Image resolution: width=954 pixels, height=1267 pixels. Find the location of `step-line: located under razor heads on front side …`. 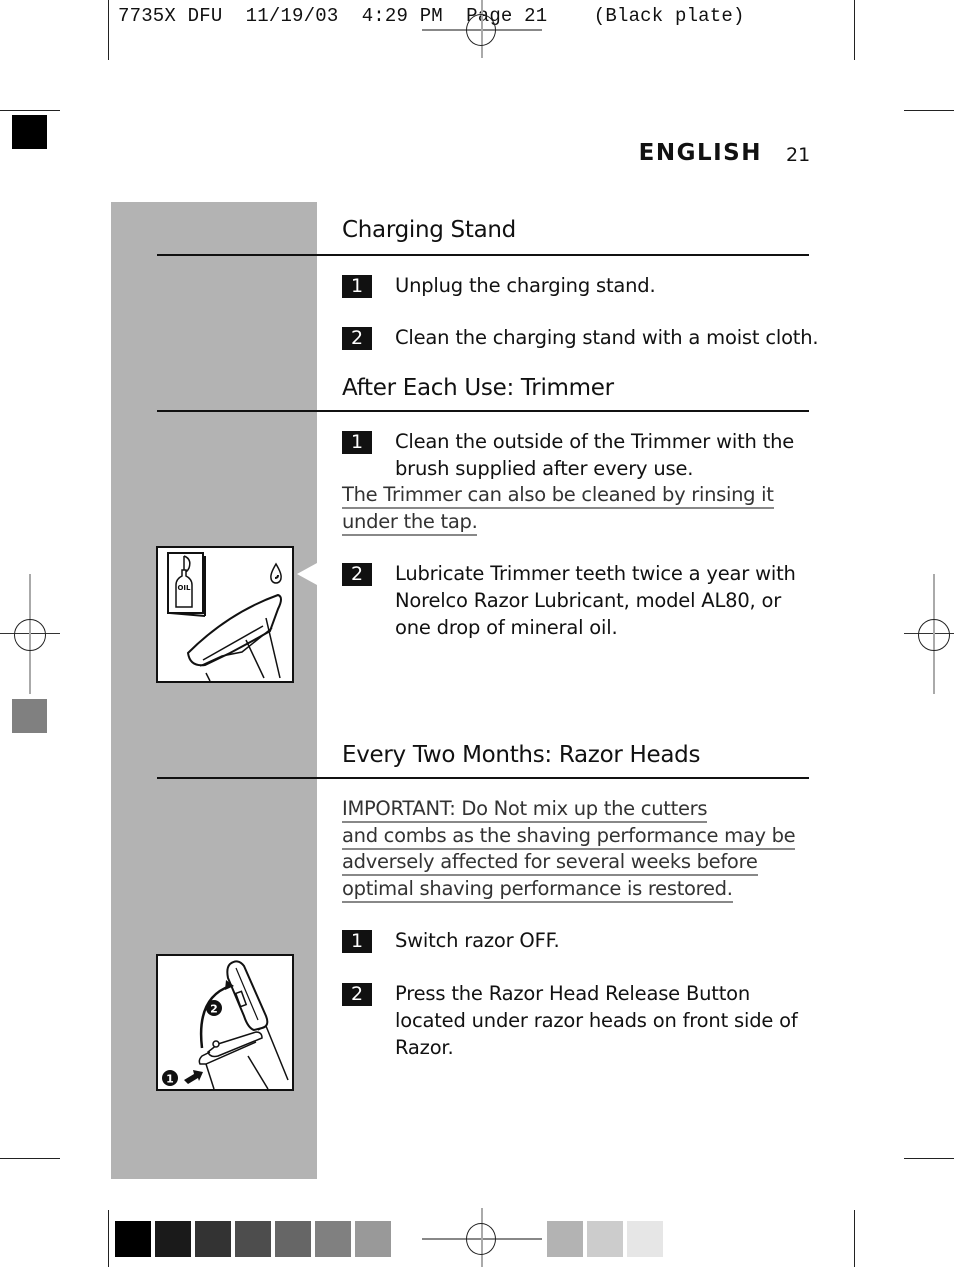

step-line: located under razor heads on front side … is located at coordinates (596, 1020).